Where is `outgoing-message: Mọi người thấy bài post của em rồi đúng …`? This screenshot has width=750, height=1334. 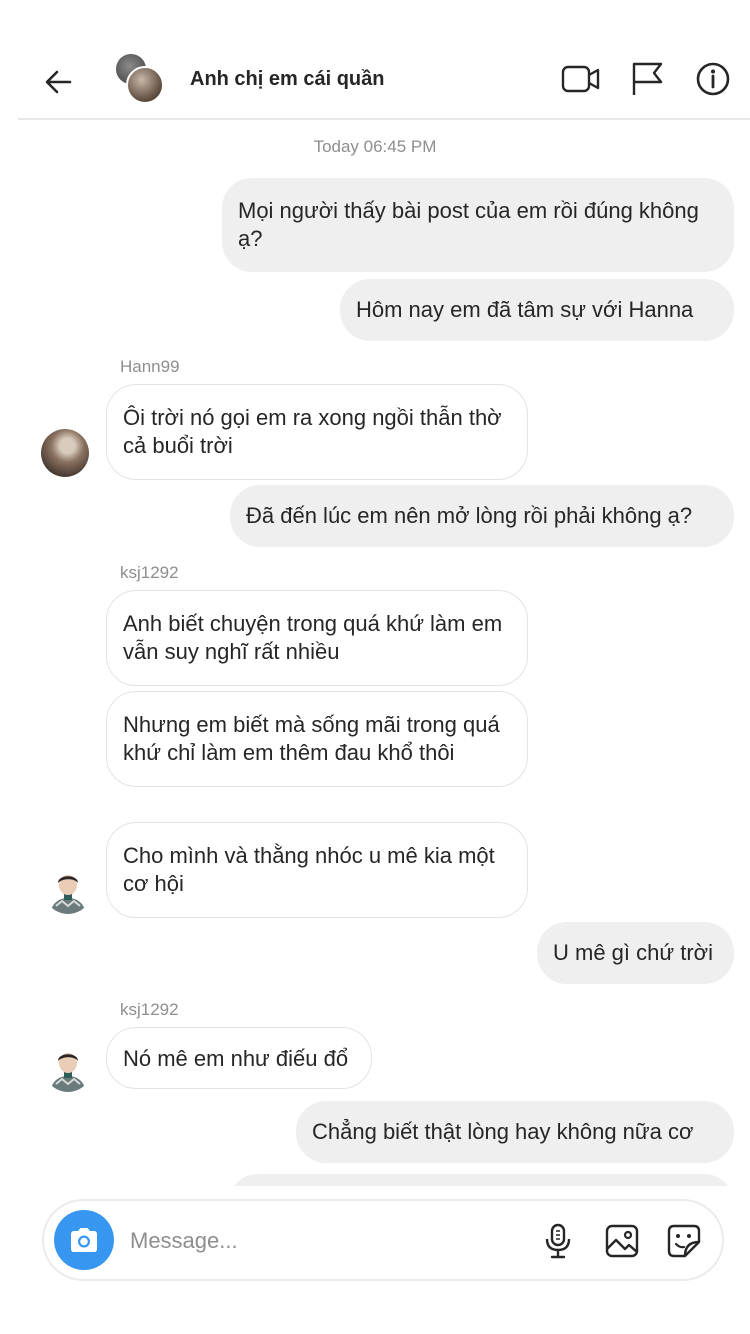
outgoing-message: Mọi người thấy bài post của em rồi đúng … is located at coordinates (478, 225).